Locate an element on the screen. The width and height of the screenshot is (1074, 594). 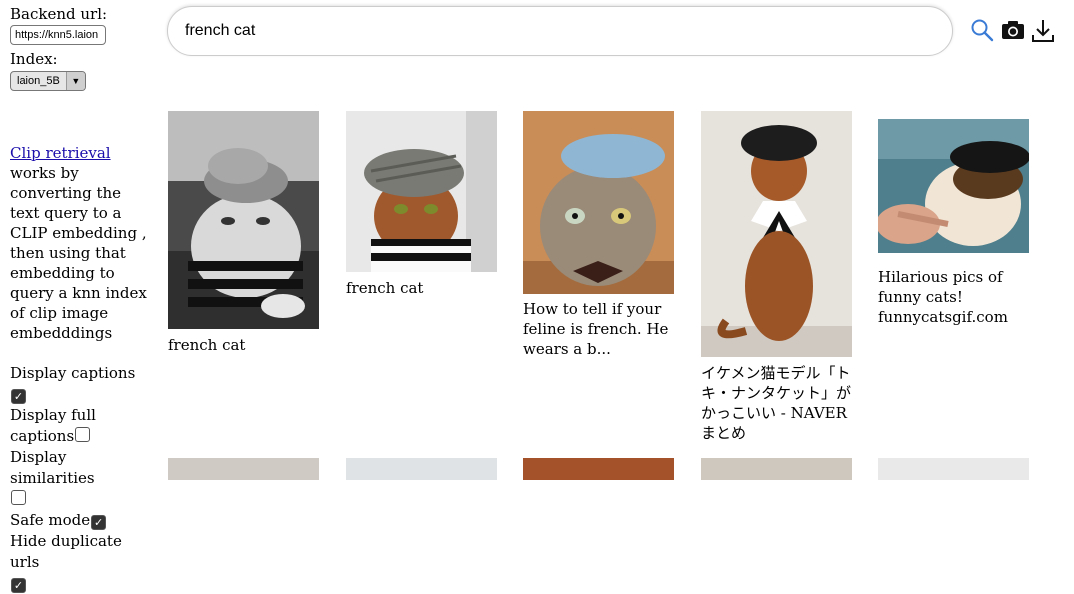
display-captions-checkbox: ✓ is located at coordinates (18, 396).